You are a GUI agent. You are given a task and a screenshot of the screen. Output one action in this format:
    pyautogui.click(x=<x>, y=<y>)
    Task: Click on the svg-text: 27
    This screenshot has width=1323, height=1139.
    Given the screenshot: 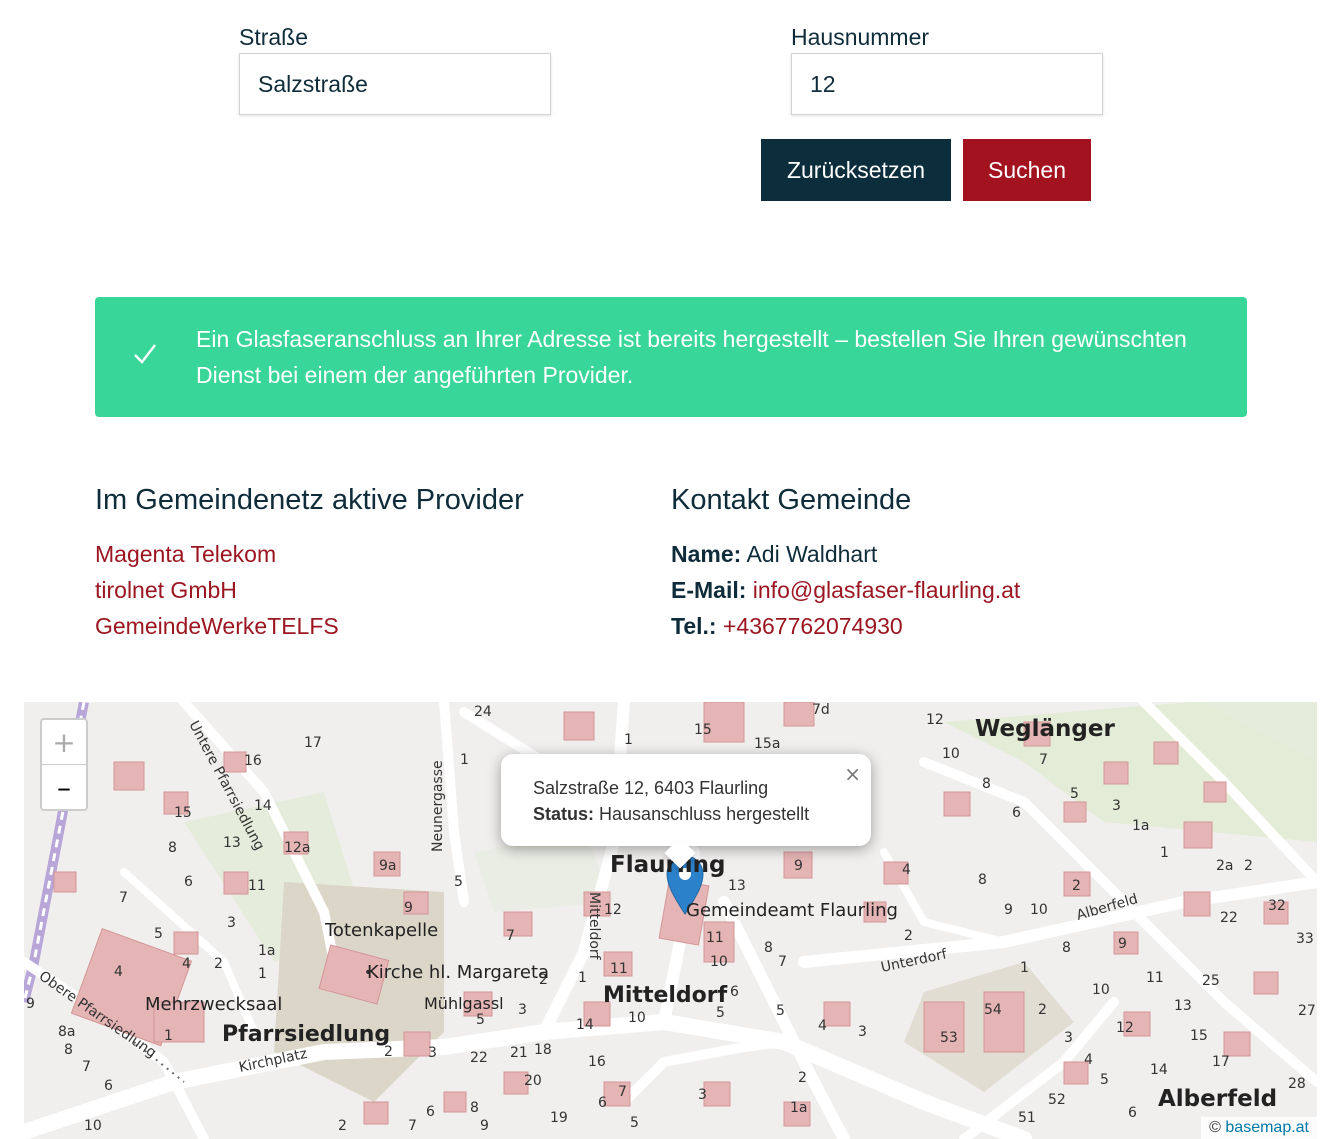 What is the action you would take?
    pyautogui.click(x=1307, y=1011)
    